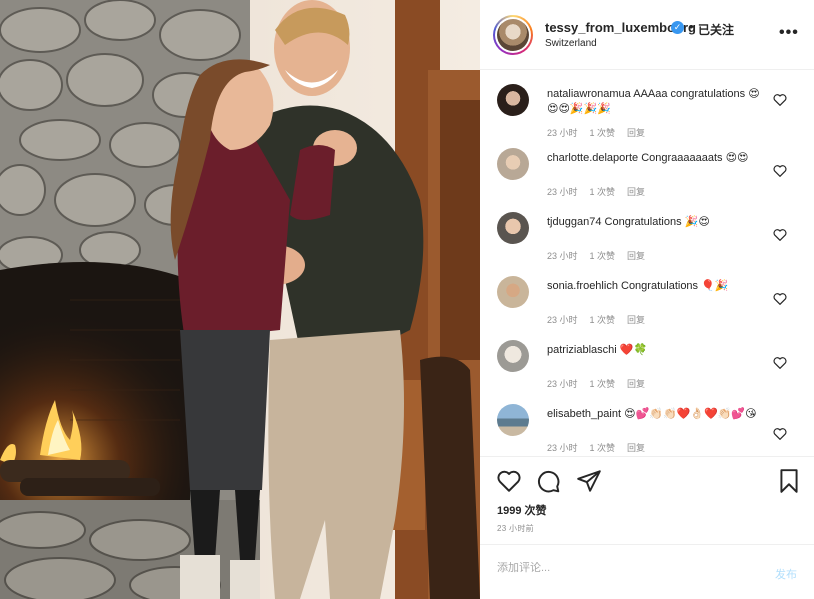  What do you see at coordinates (695, 158) in the screenshot?
I see `comment-text: Congraaaaaaats 😍😍` at bounding box center [695, 158].